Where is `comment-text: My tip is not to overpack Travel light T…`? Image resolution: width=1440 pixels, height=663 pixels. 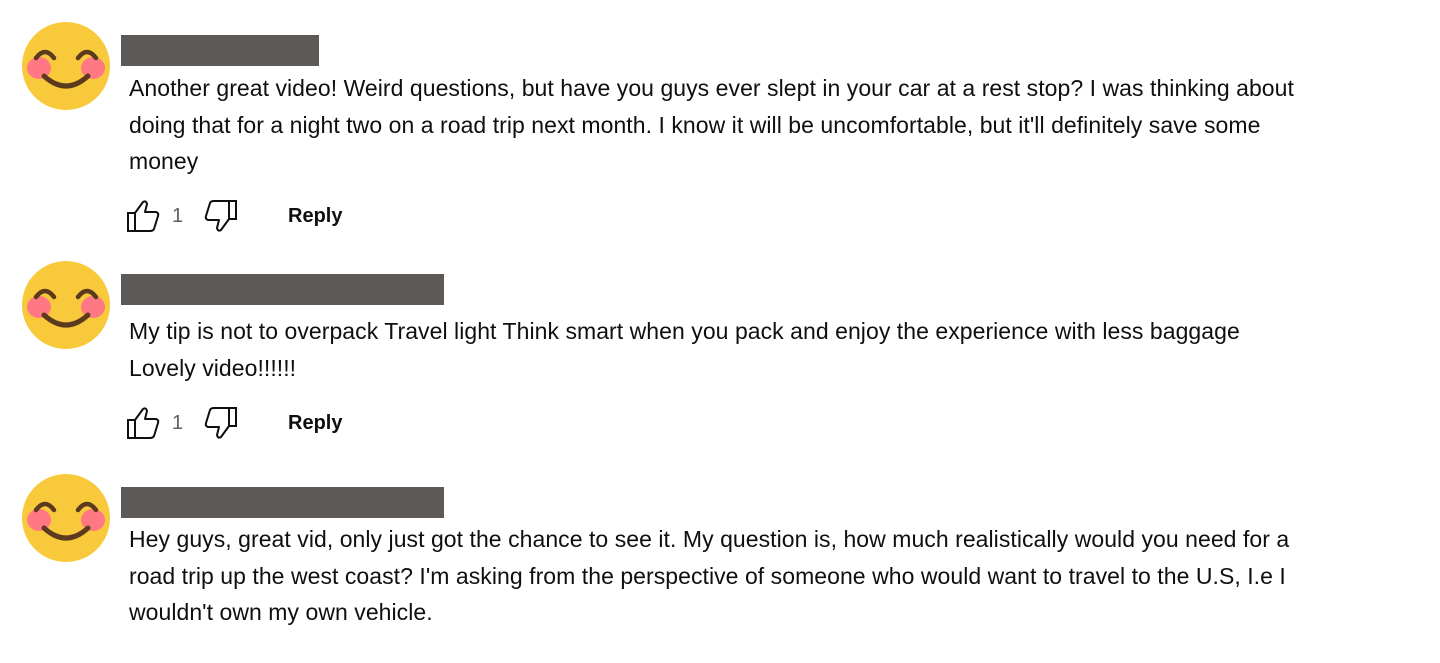 comment-text: My tip is not to overpack Travel light T… is located at coordinates (684, 349).